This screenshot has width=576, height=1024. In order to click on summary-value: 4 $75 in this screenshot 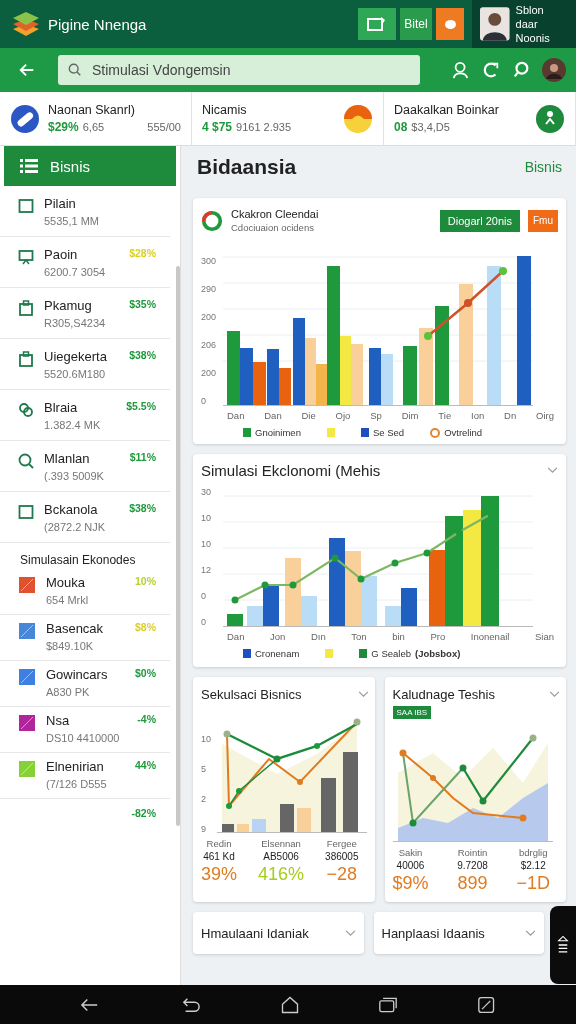, I will do `click(217, 127)`.